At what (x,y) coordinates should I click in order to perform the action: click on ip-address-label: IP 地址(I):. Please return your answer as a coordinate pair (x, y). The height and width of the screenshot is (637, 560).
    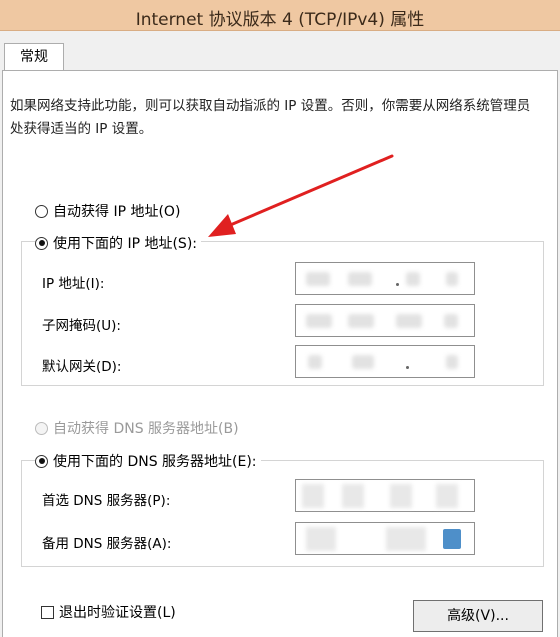
    Looking at the image, I should click on (73, 284).